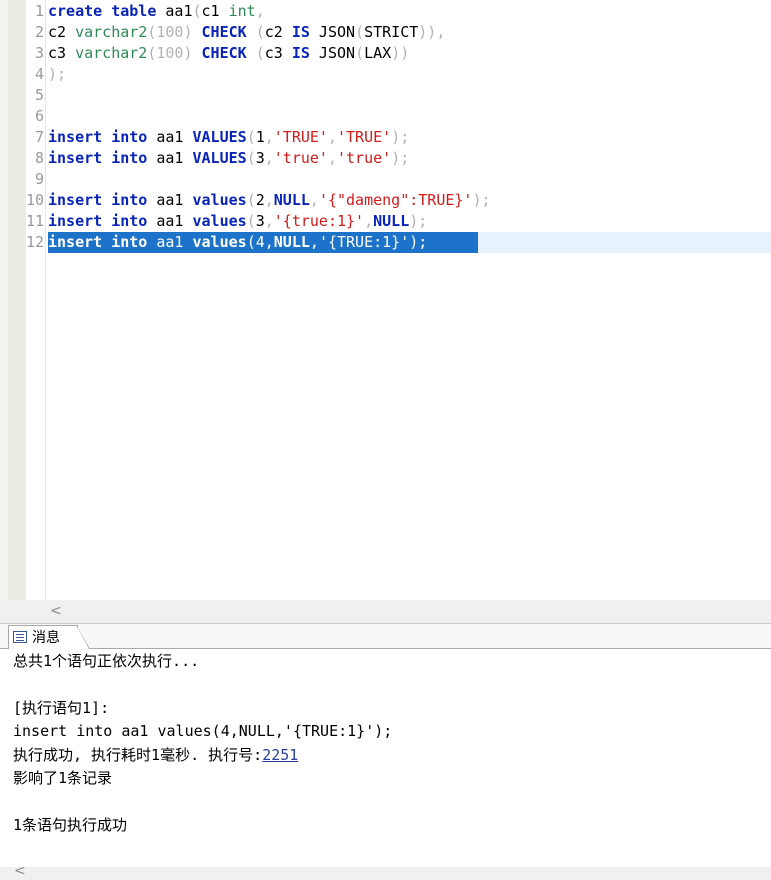  I want to click on message-line: 执行成功, 执行耗时1毫秒. 执行号:2251, so click(155, 755).